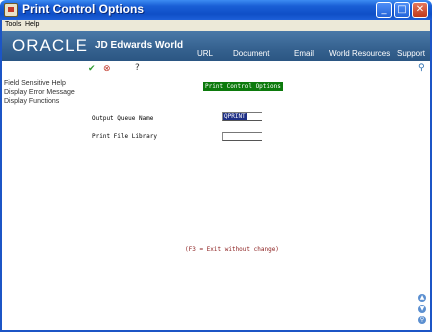 The image size is (432, 332). I want to click on scroll-down-icon: ▼, so click(422, 309).